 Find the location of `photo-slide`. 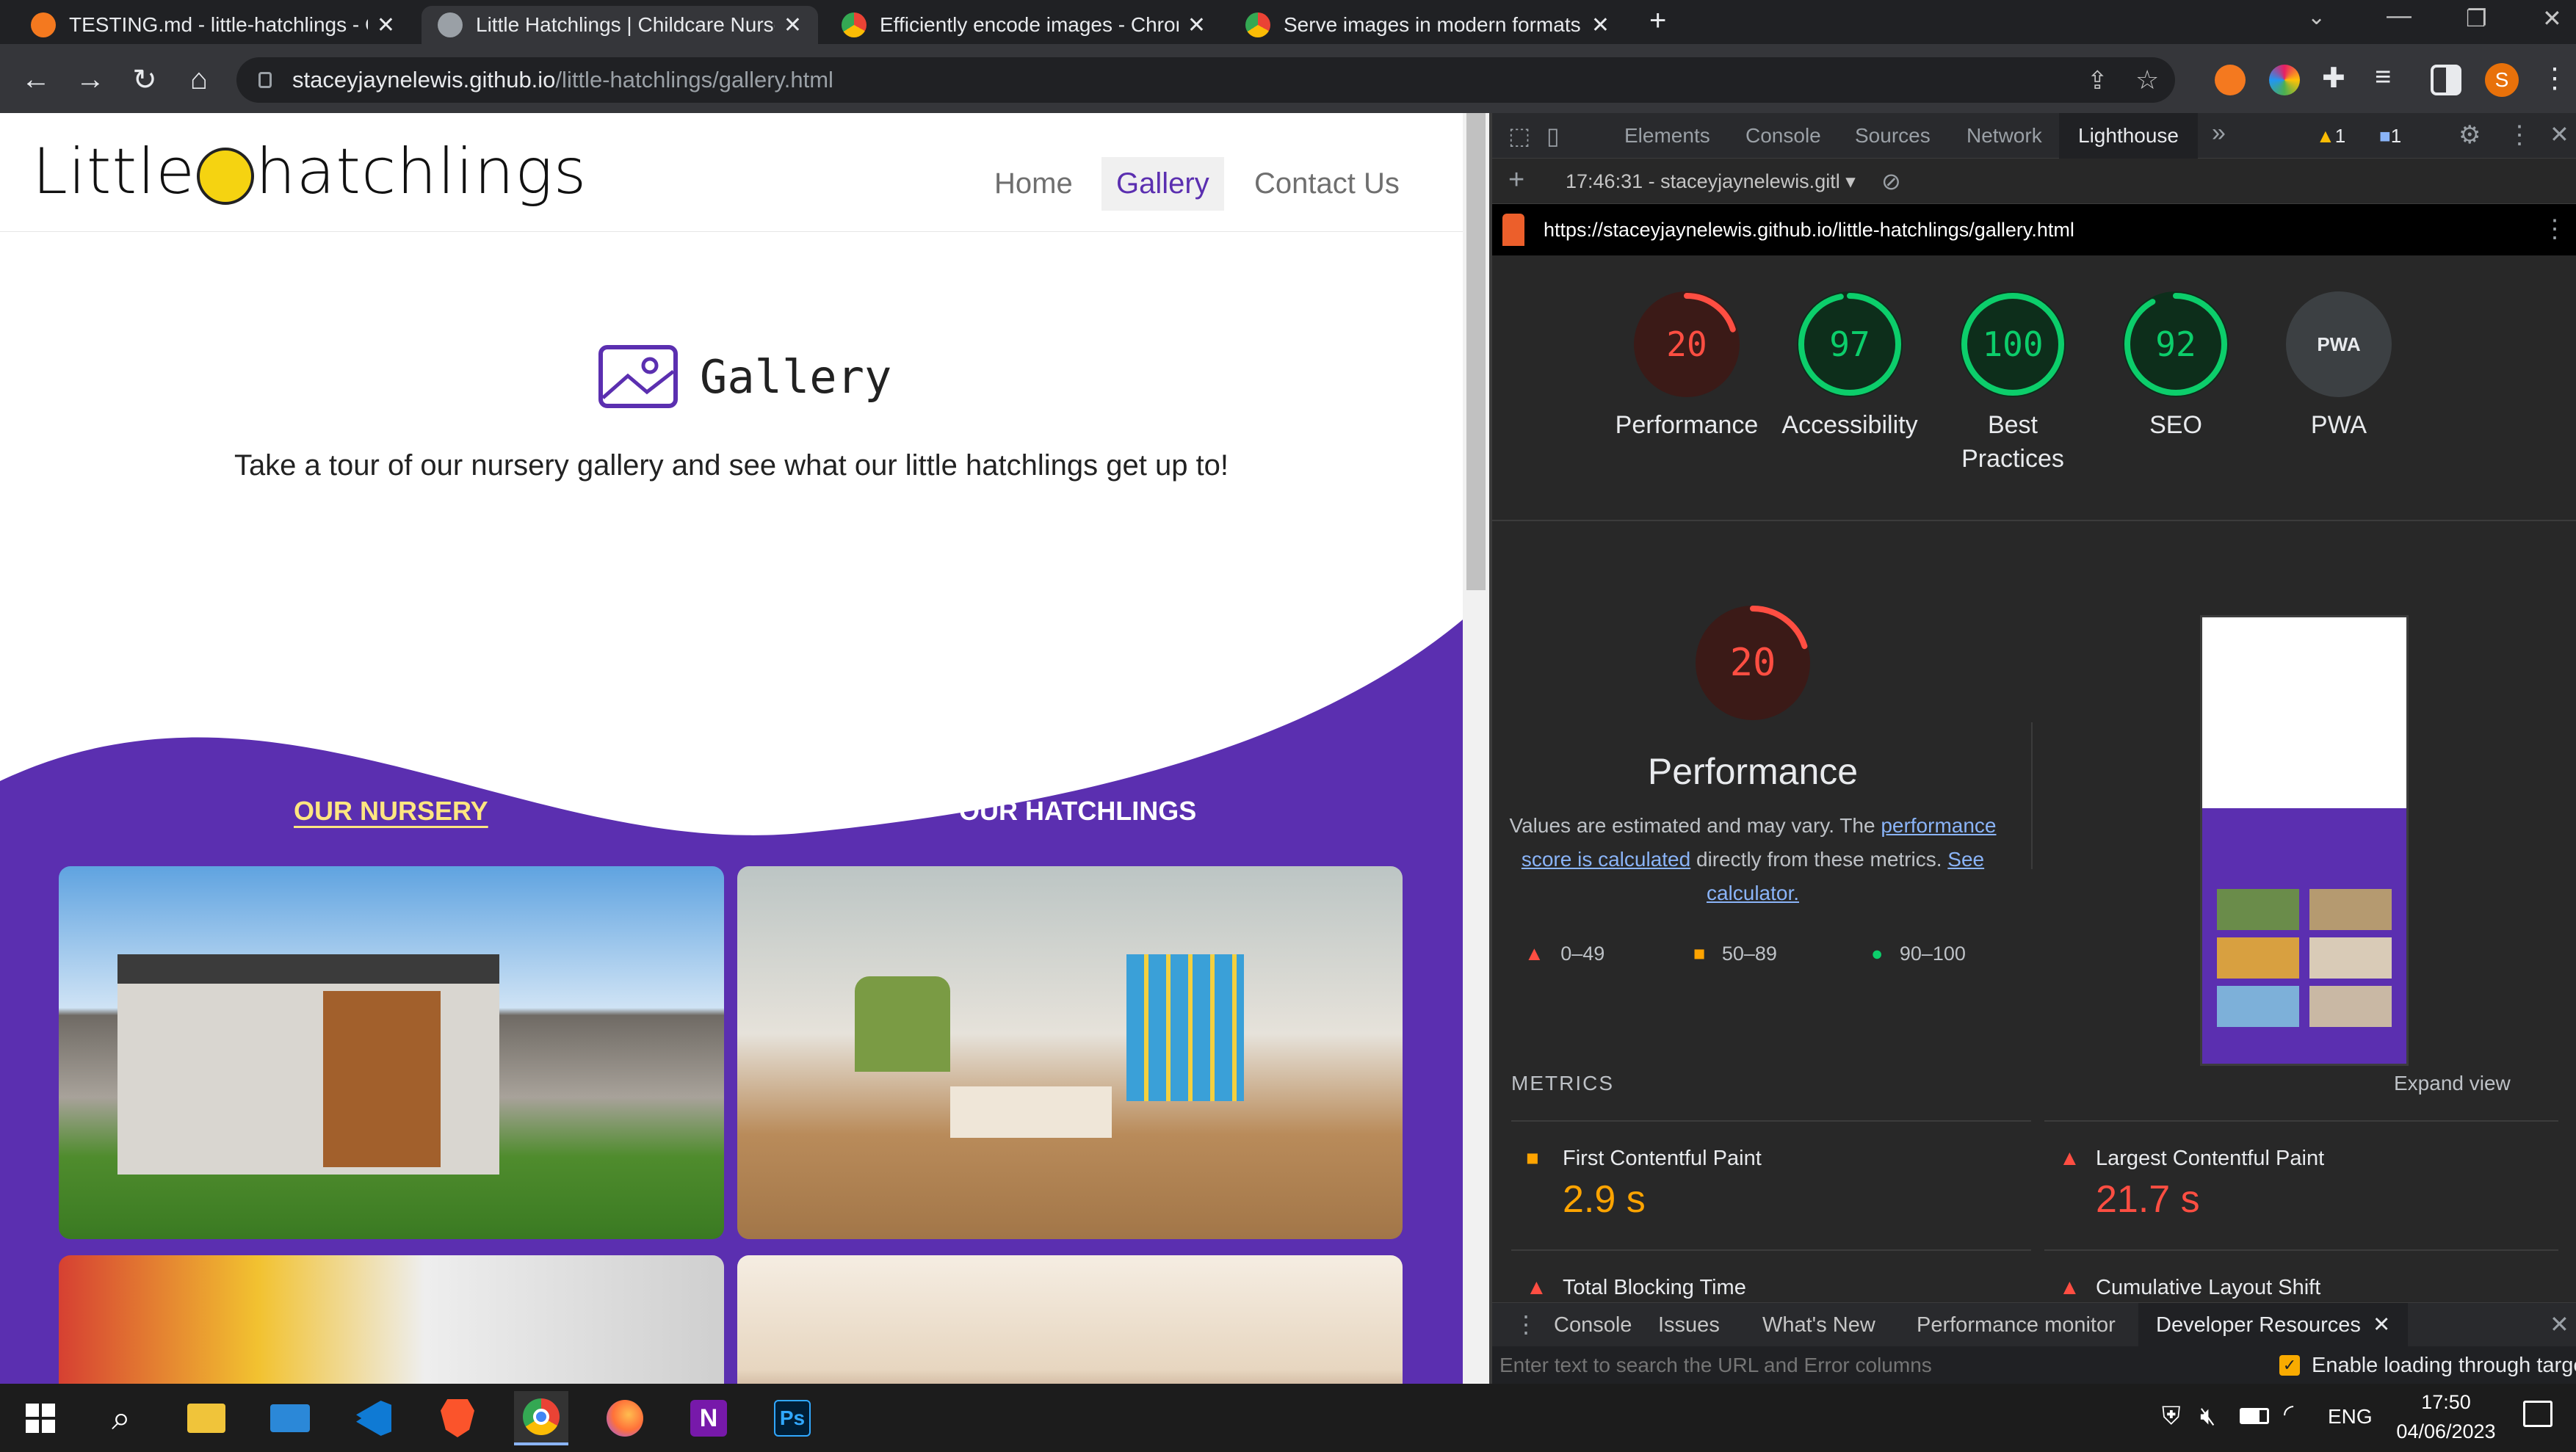

photo-slide is located at coordinates (391, 1319).